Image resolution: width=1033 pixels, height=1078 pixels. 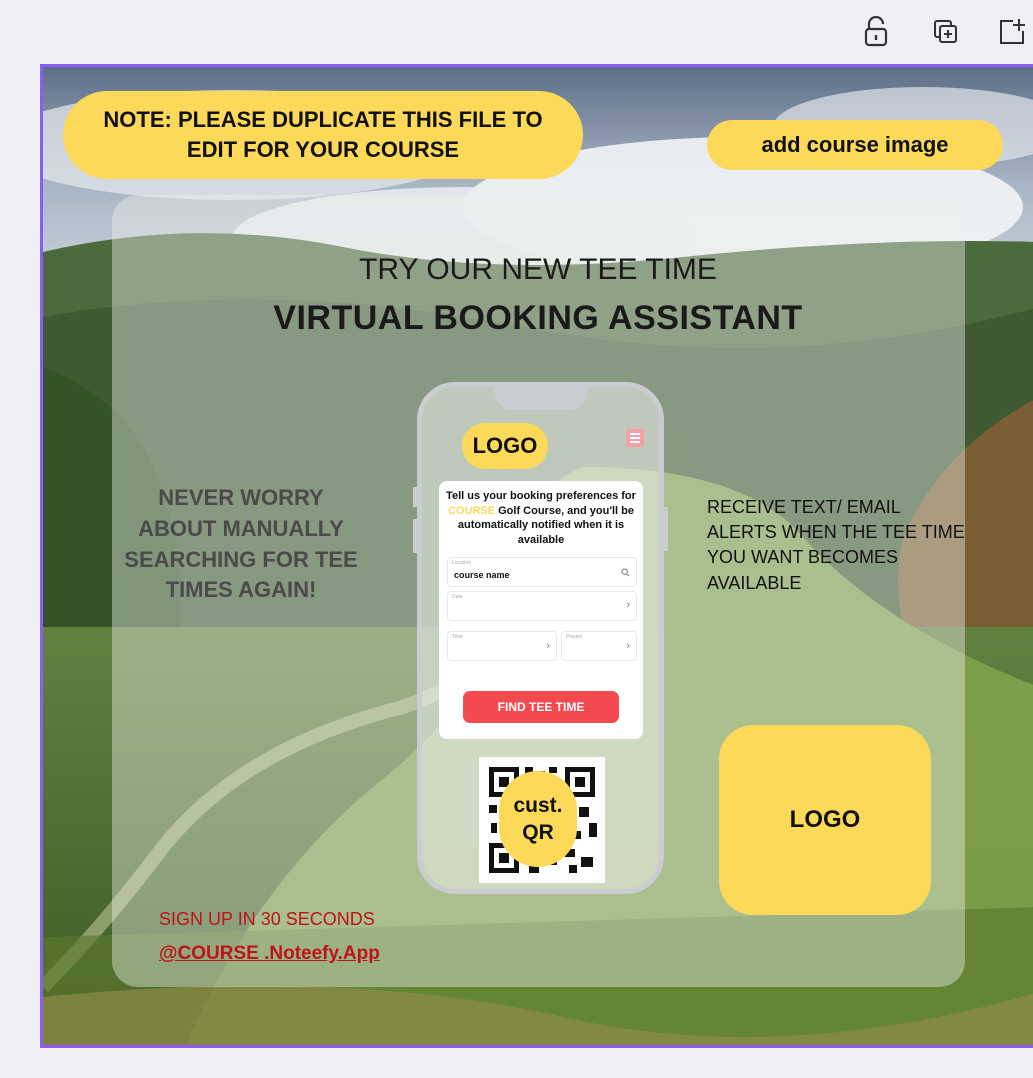 What do you see at coordinates (542, 606) in the screenshot?
I see `date-field: Date ›` at bounding box center [542, 606].